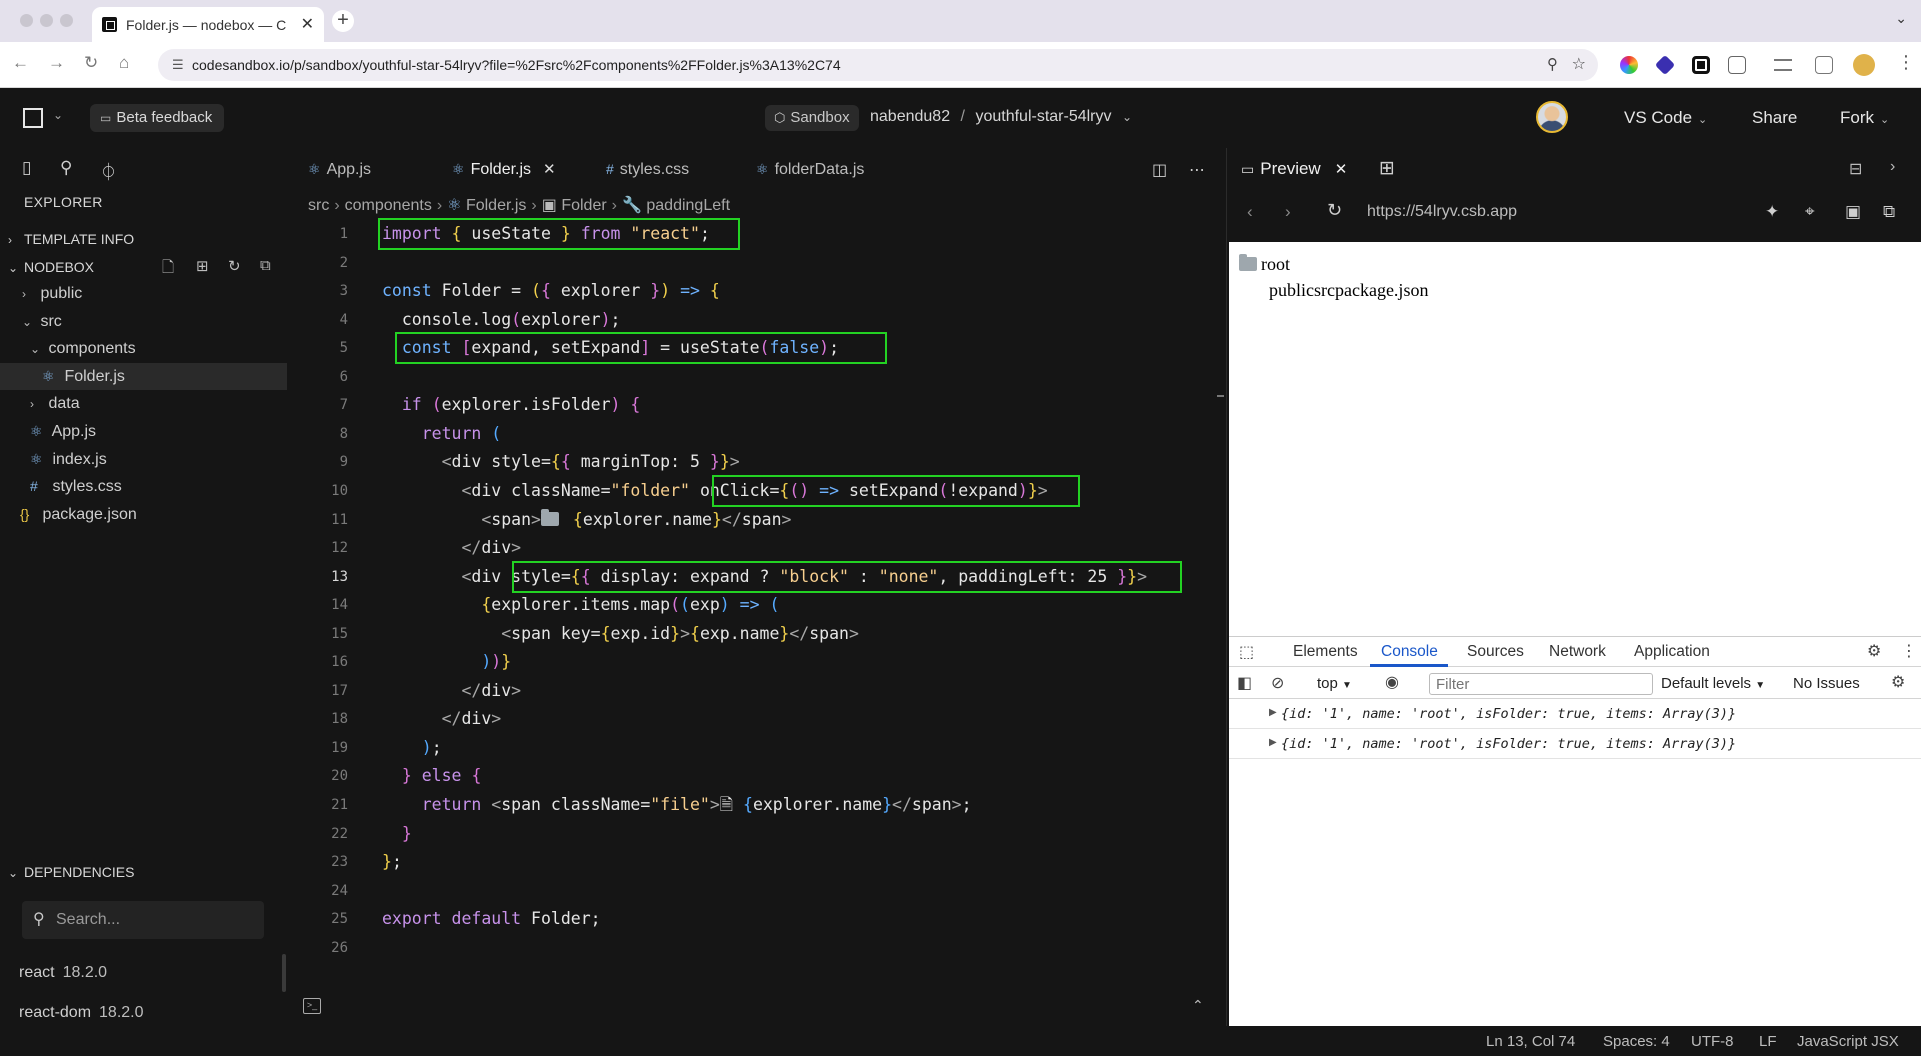 This screenshot has width=1921, height=1056. I want to click on more-options-icon: ⋮, so click(1909, 651).